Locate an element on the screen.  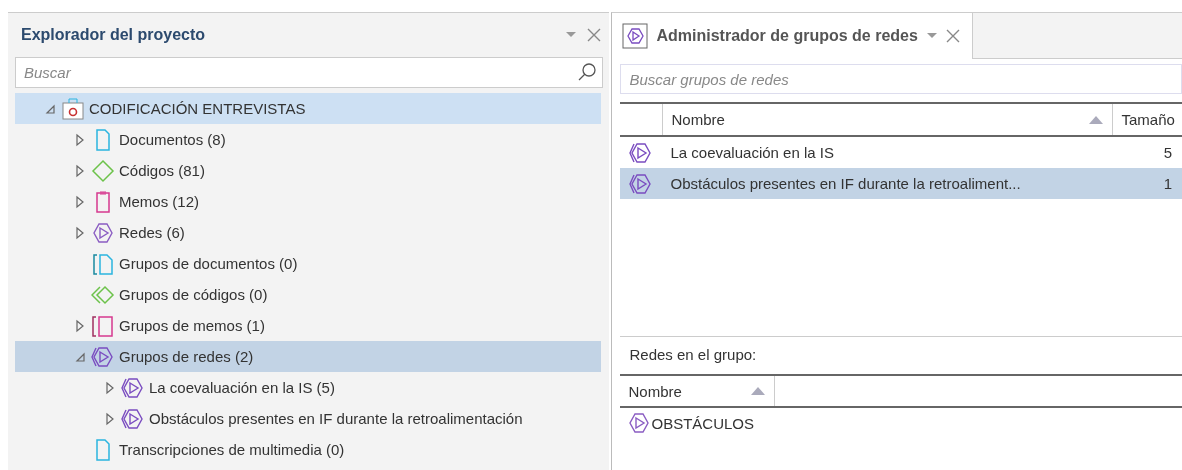
tree-item: Grupos de códigos (0) is located at coordinates (308, 294).